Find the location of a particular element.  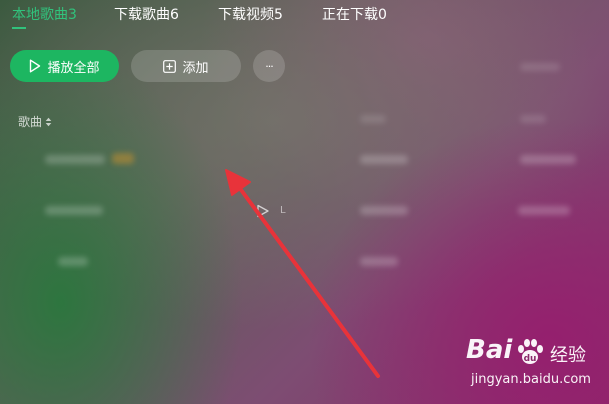

baidu-paw-icon: du is located at coordinates (530, 354).